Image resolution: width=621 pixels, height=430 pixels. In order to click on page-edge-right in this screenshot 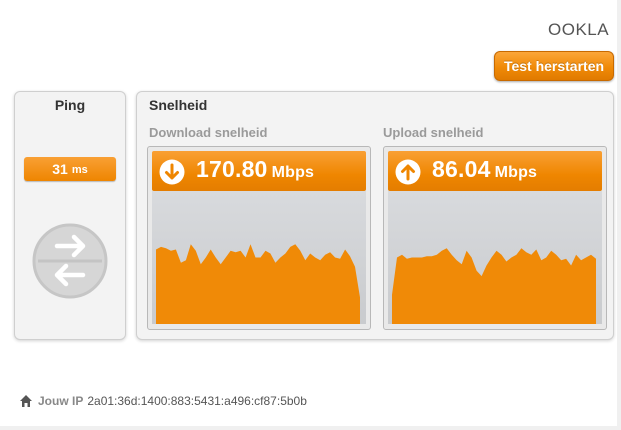, I will do `click(619, 215)`.